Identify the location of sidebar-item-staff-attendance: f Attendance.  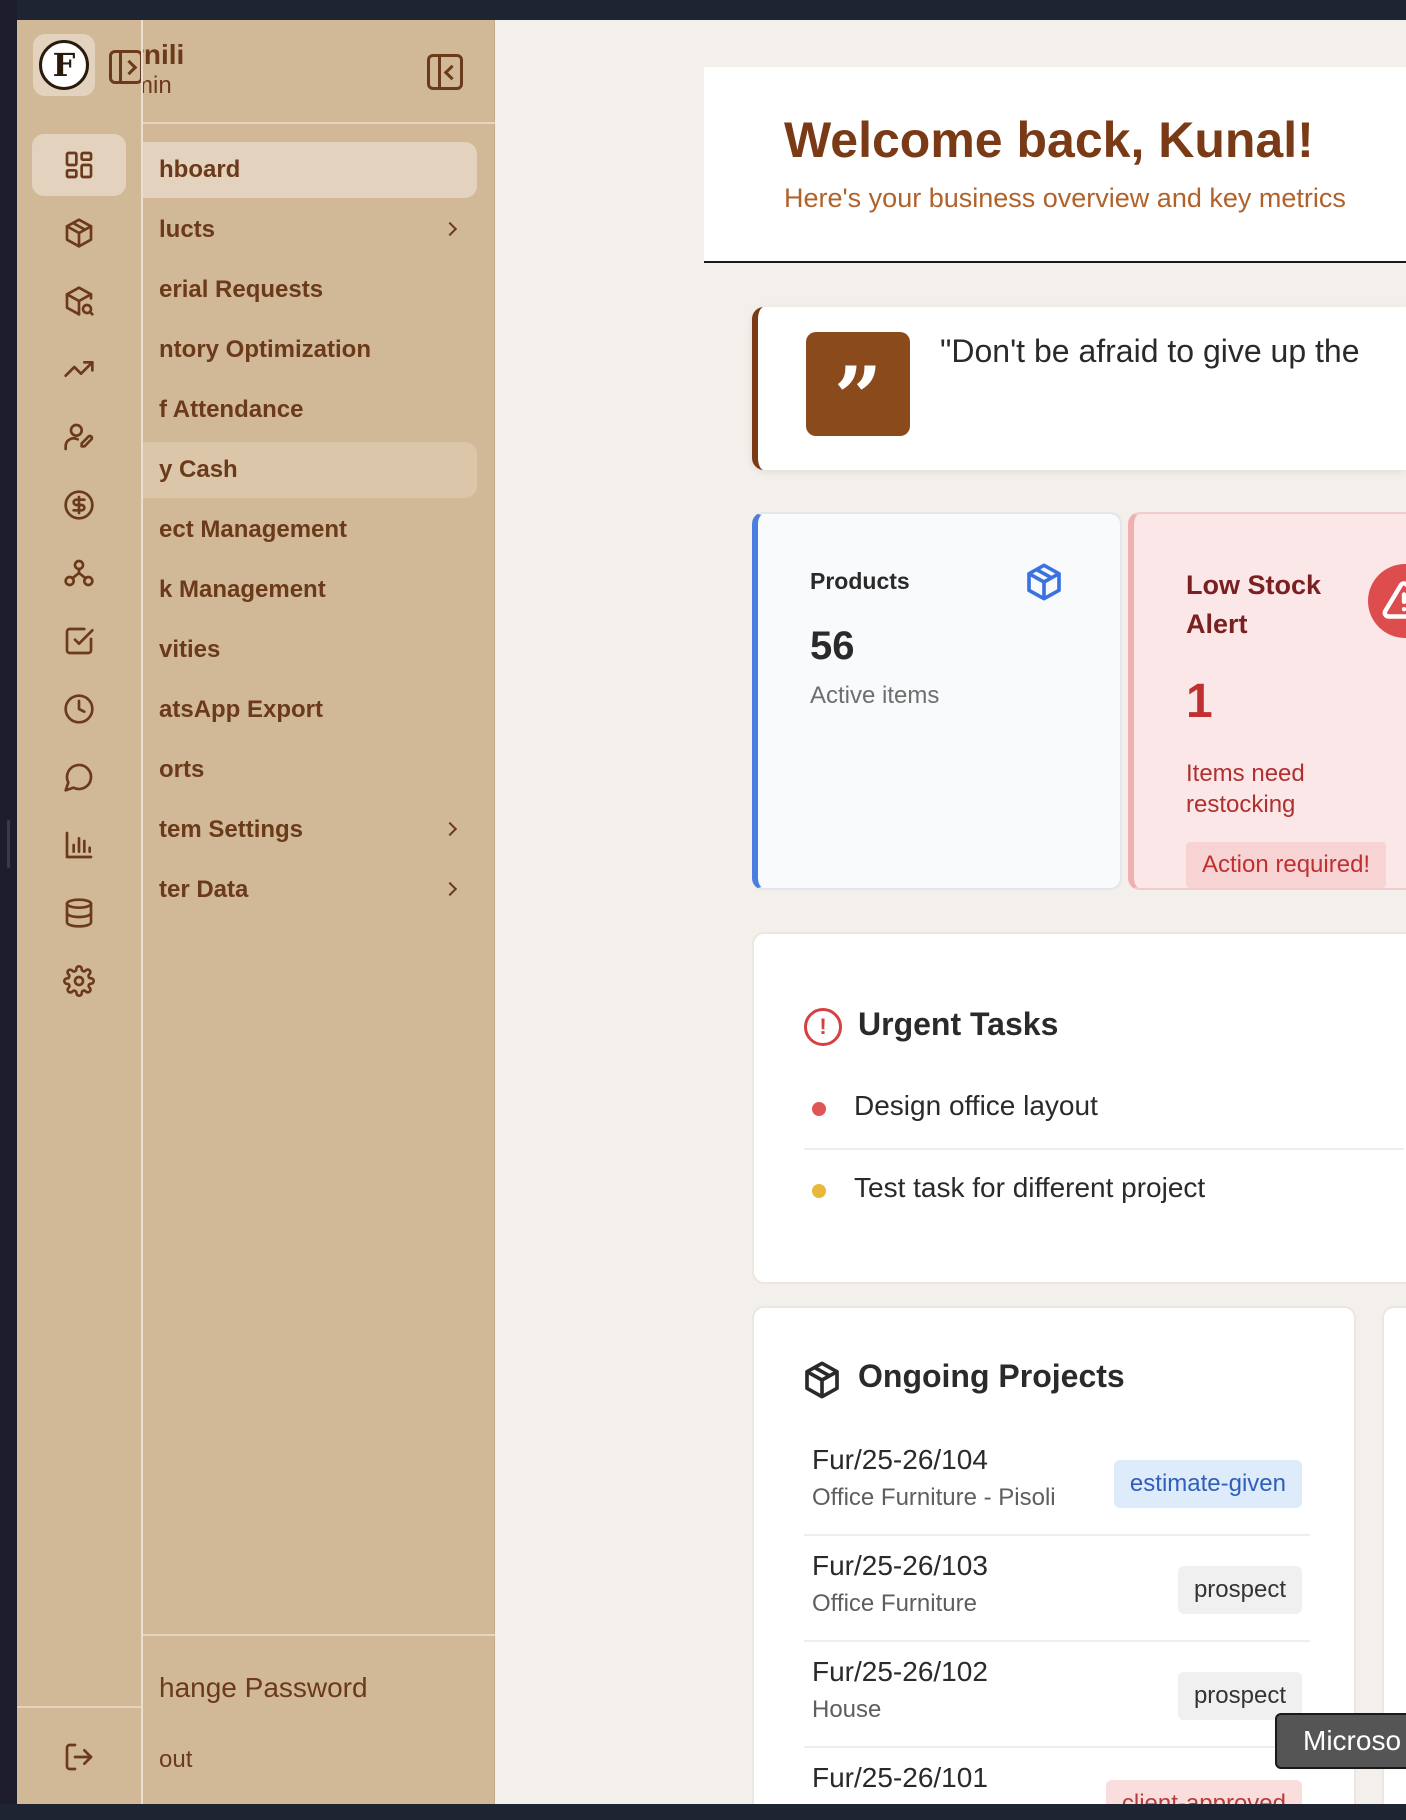
(297, 410).